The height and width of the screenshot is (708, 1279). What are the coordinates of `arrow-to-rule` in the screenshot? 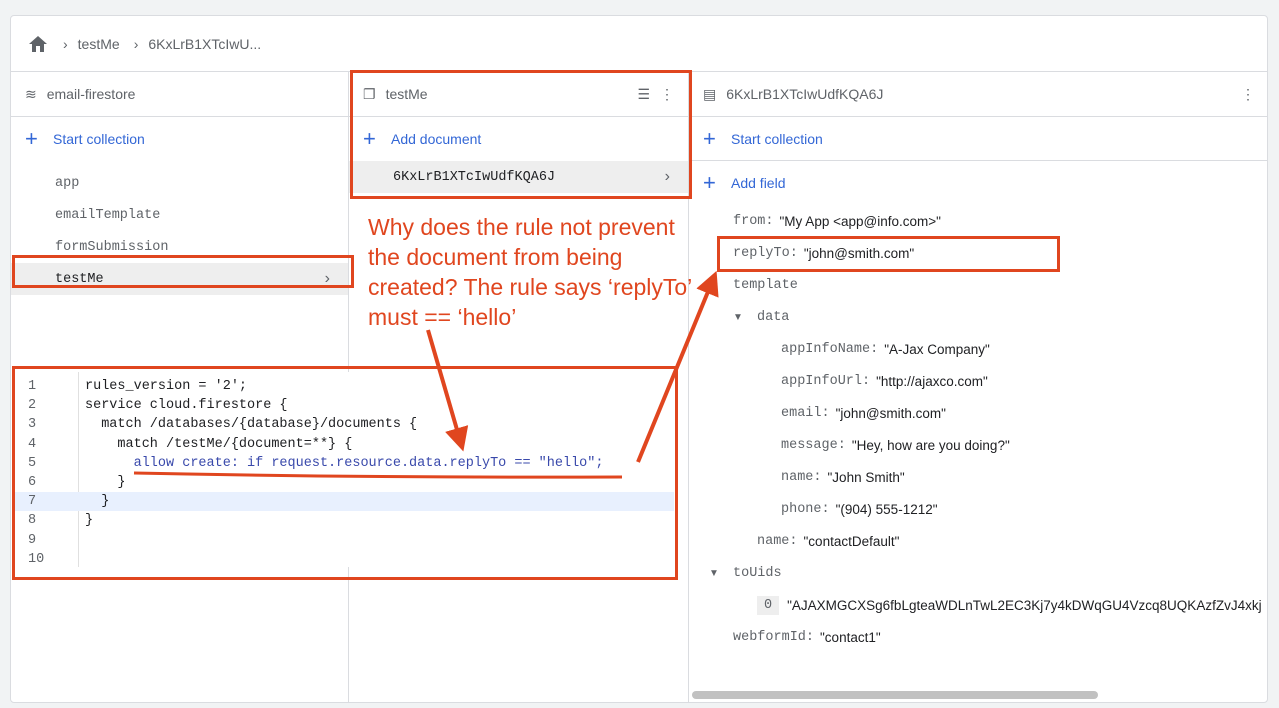 It's located at (447, 390).